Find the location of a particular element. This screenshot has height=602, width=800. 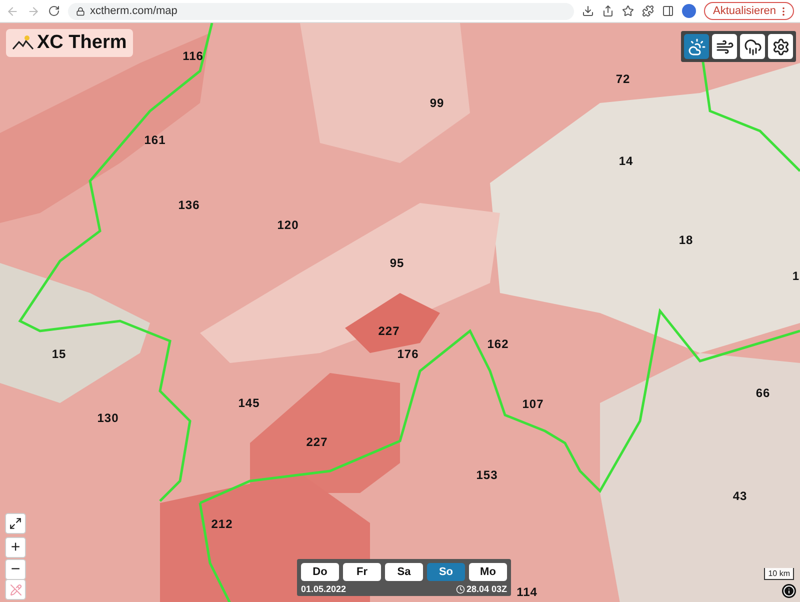

pencil-off-icon is located at coordinates (16, 590).